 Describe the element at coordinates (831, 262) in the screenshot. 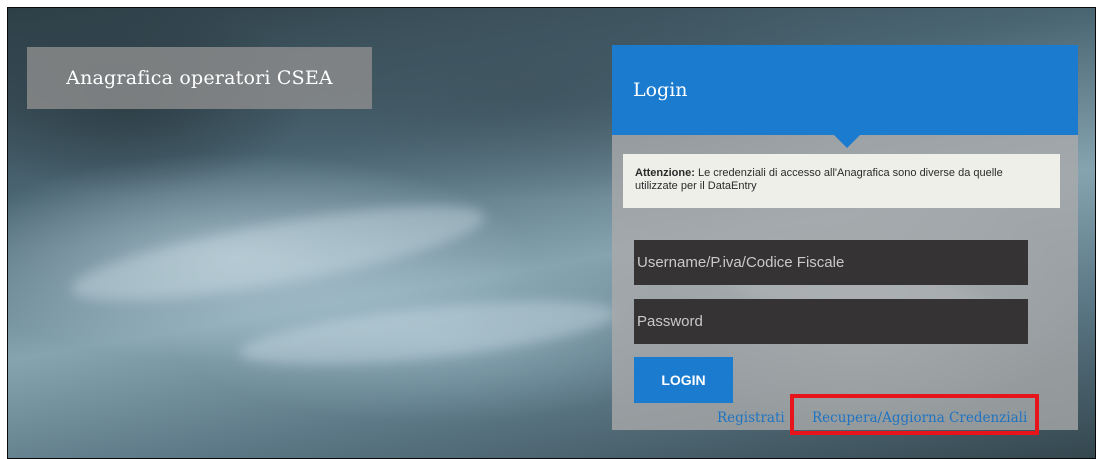

I see `username-input` at that location.